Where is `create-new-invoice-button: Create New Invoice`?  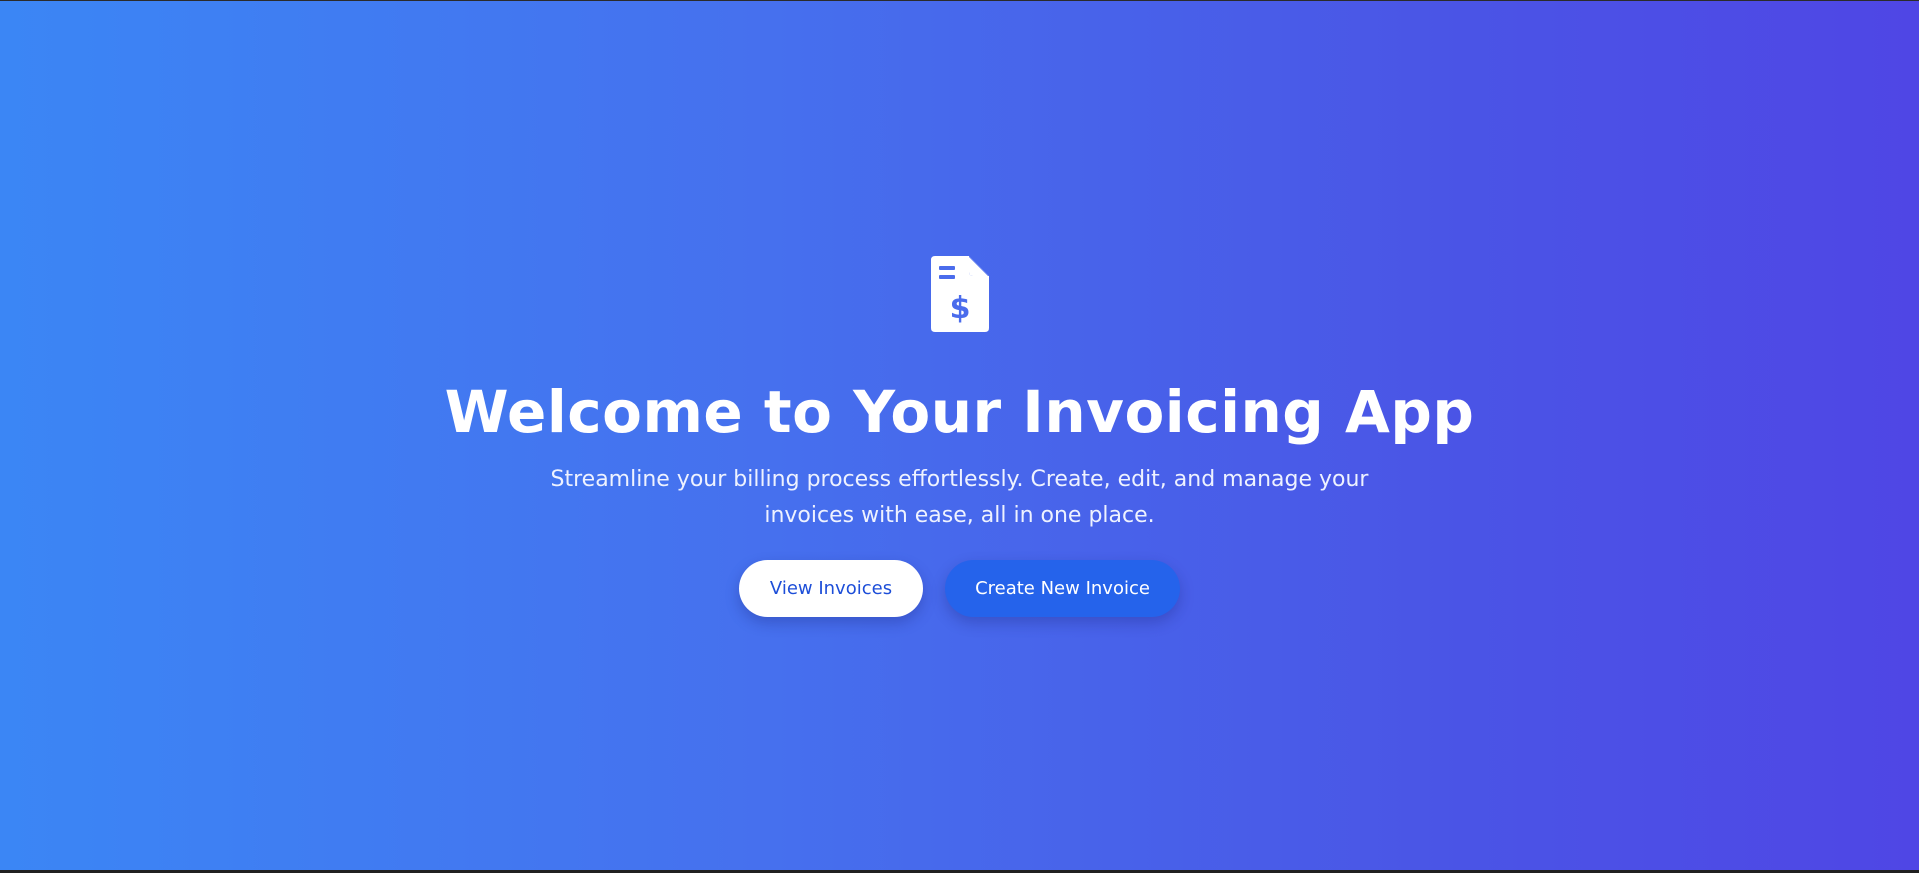 create-new-invoice-button: Create New Invoice is located at coordinates (1062, 588).